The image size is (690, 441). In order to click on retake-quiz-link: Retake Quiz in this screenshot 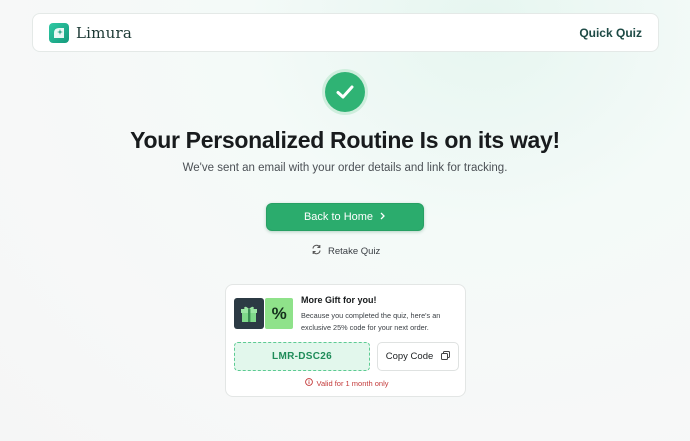, I will do `click(345, 251)`.